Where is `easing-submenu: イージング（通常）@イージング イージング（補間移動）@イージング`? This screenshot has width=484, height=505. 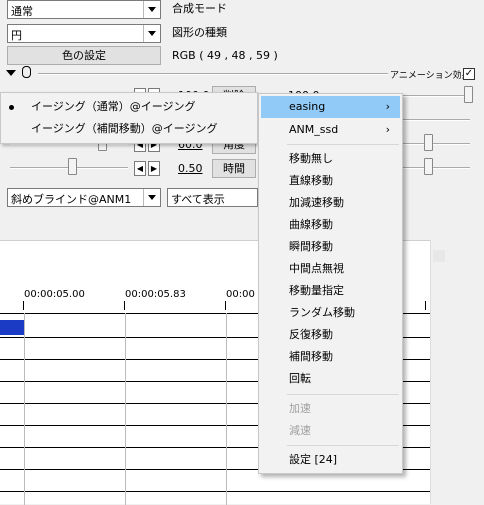 easing-submenu: イージング（通常）@イージング イージング（補間移動）@イージング is located at coordinates (129, 118).